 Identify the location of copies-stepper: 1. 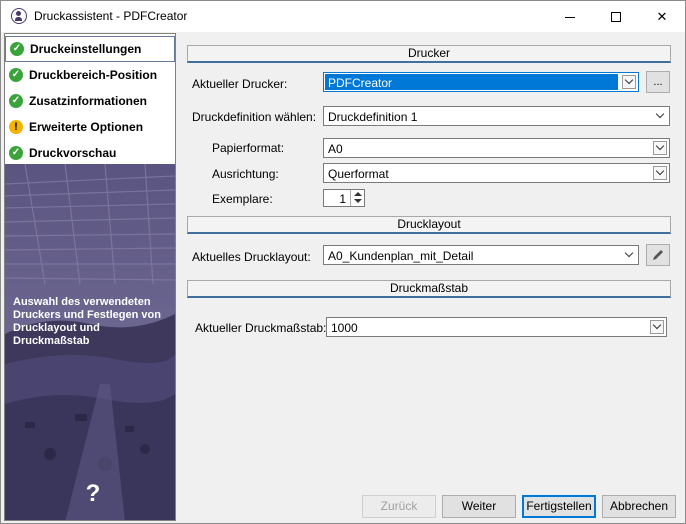
(344, 198).